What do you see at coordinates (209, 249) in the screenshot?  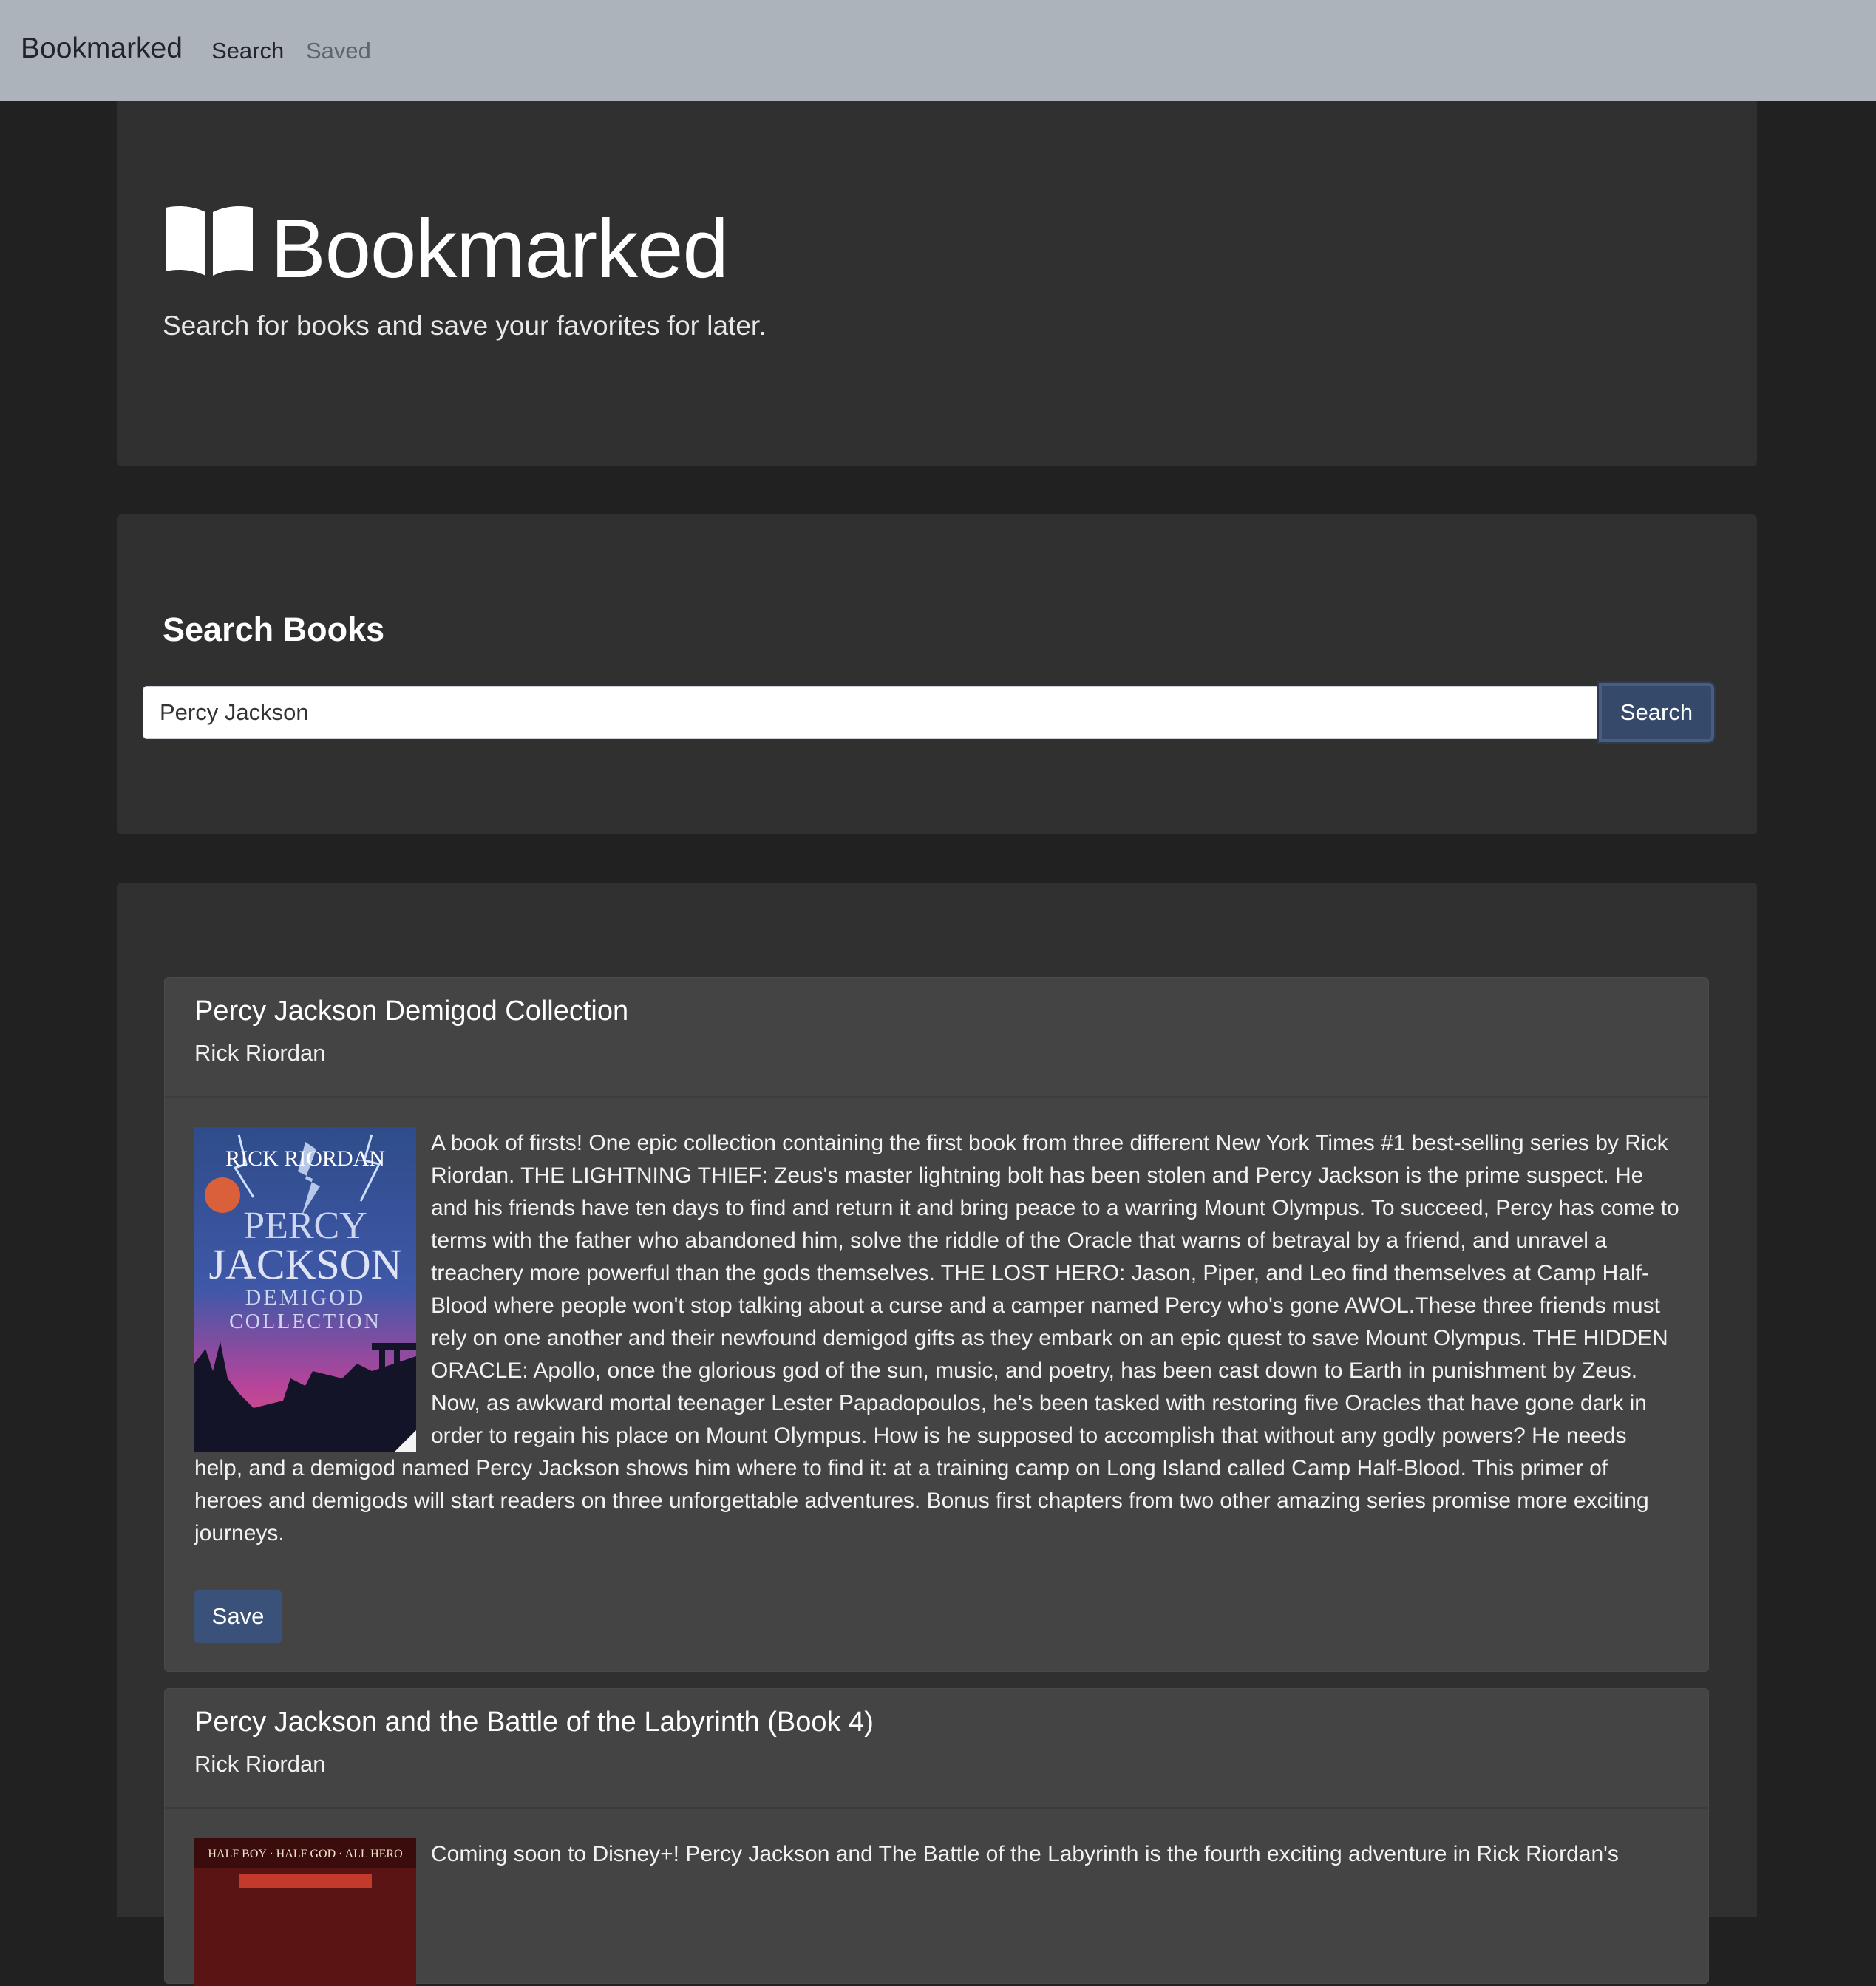 I see `book-icon` at bounding box center [209, 249].